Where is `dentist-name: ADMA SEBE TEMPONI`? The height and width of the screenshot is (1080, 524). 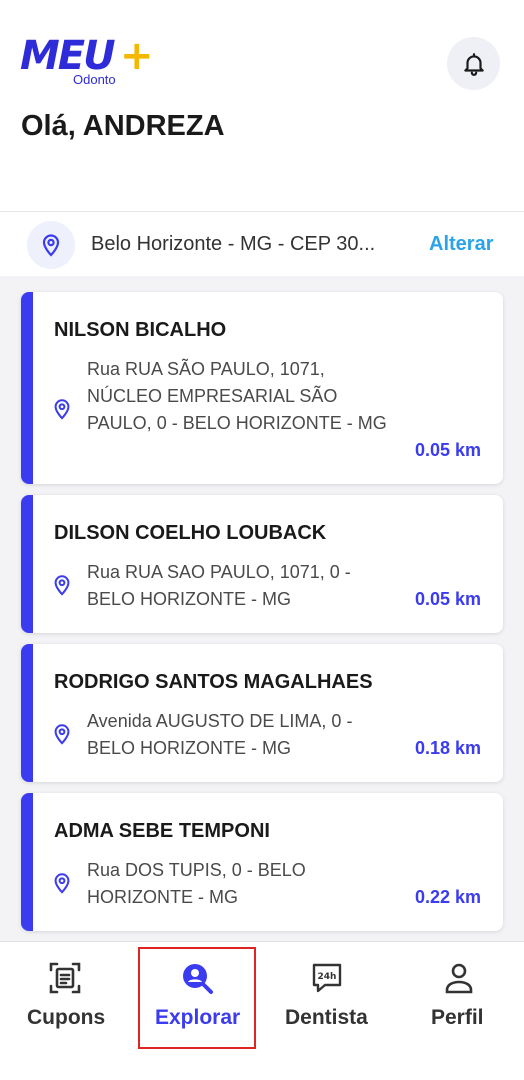
dentist-name: ADMA SEBE TEMPONI is located at coordinates (162, 831).